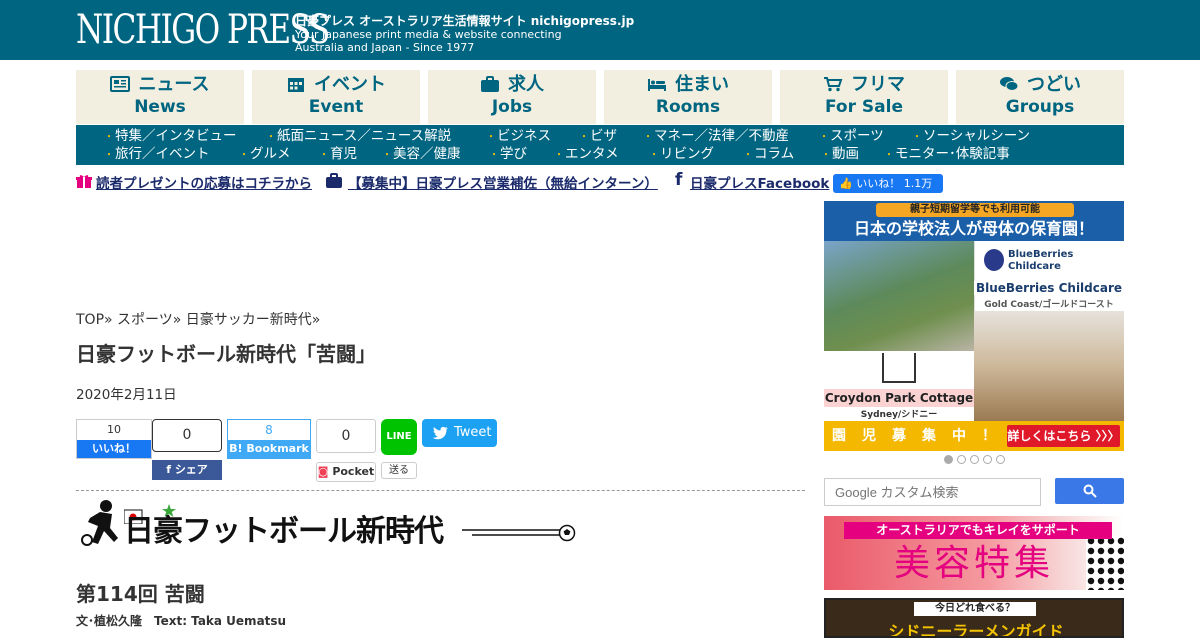  I want to click on series-banner: 日豪フットボール新時代, so click(326, 524).